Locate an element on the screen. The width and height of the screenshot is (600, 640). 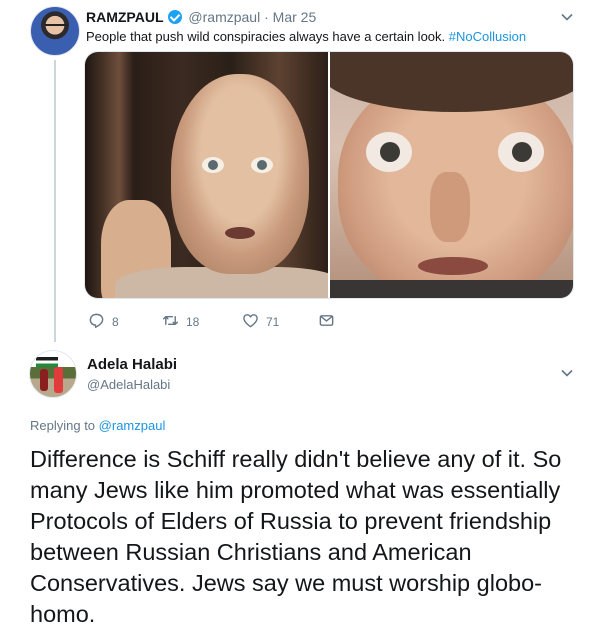
heart-icon is located at coordinates (254, 322).